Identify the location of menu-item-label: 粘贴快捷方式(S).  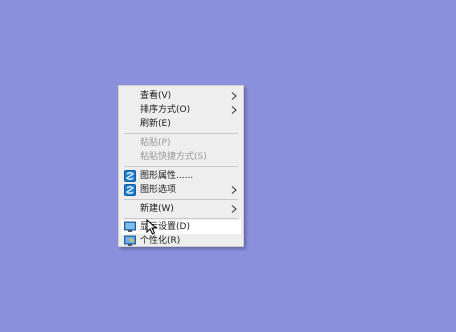
(173, 157).